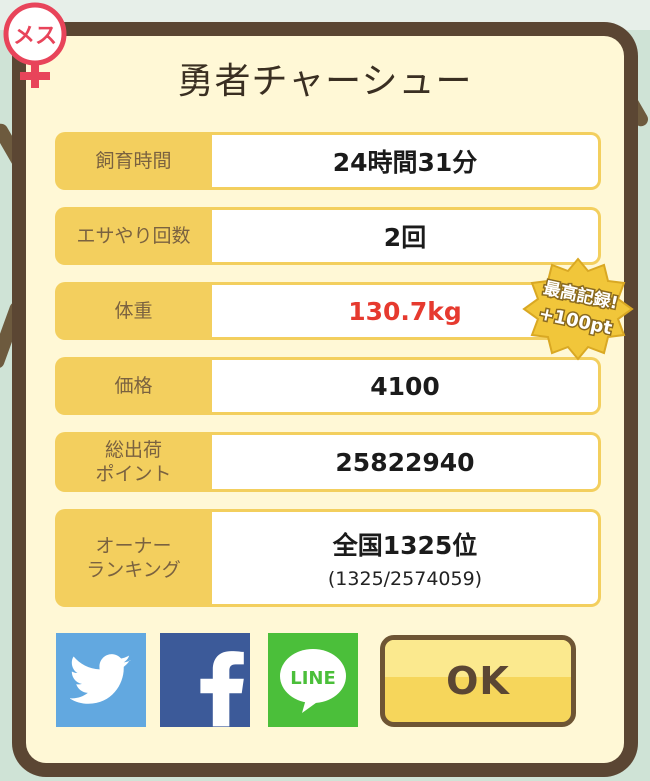 This screenshot has height=781, width=650. I want to click on stat-row-owner-ranking: オーナー ランキング 全国1325位 (1325/2574059), so click(328, 558).